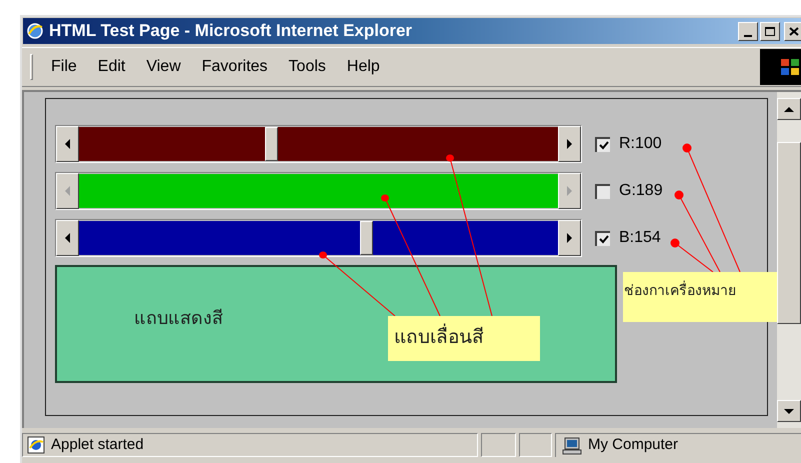 The image size is (801, 463). What do you see at coordinates (230, 31) in the screenshot?
I see `window-title: HTML Test Page - Microsoft Internet Explorer` at bounding box center [230, 31].